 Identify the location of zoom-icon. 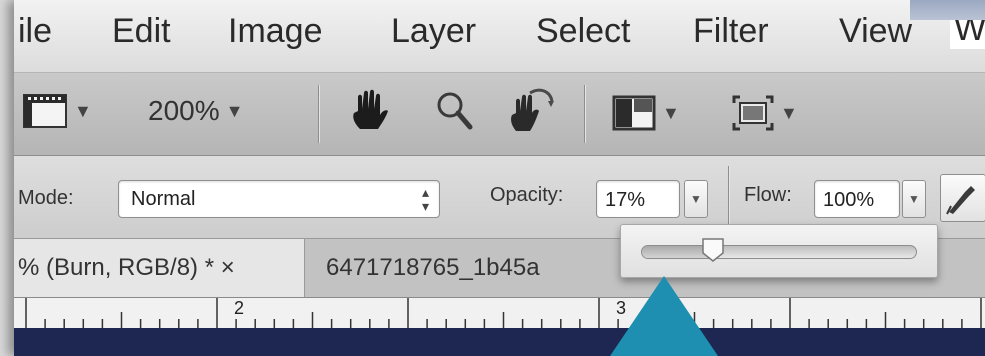
(455, 111).